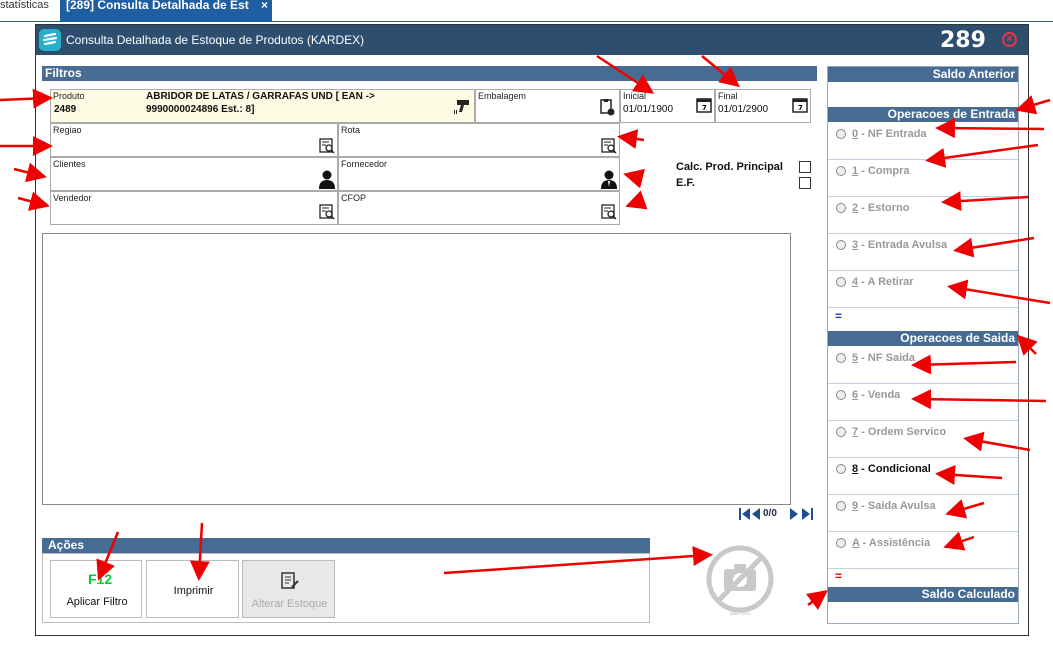  What do you see at coordinates (817, 600) in the screenshot?
I see `arrow-saldo-calculado` at bounding box center [817, 600].